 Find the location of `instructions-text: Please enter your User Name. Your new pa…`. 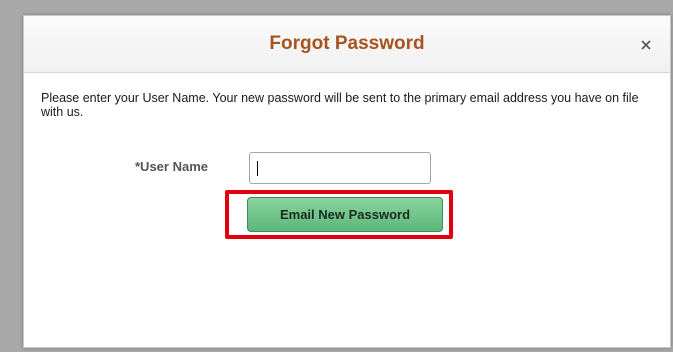

instructions-text: Please enter your User Name. Your new pa… is located at coordinates (340, 105).